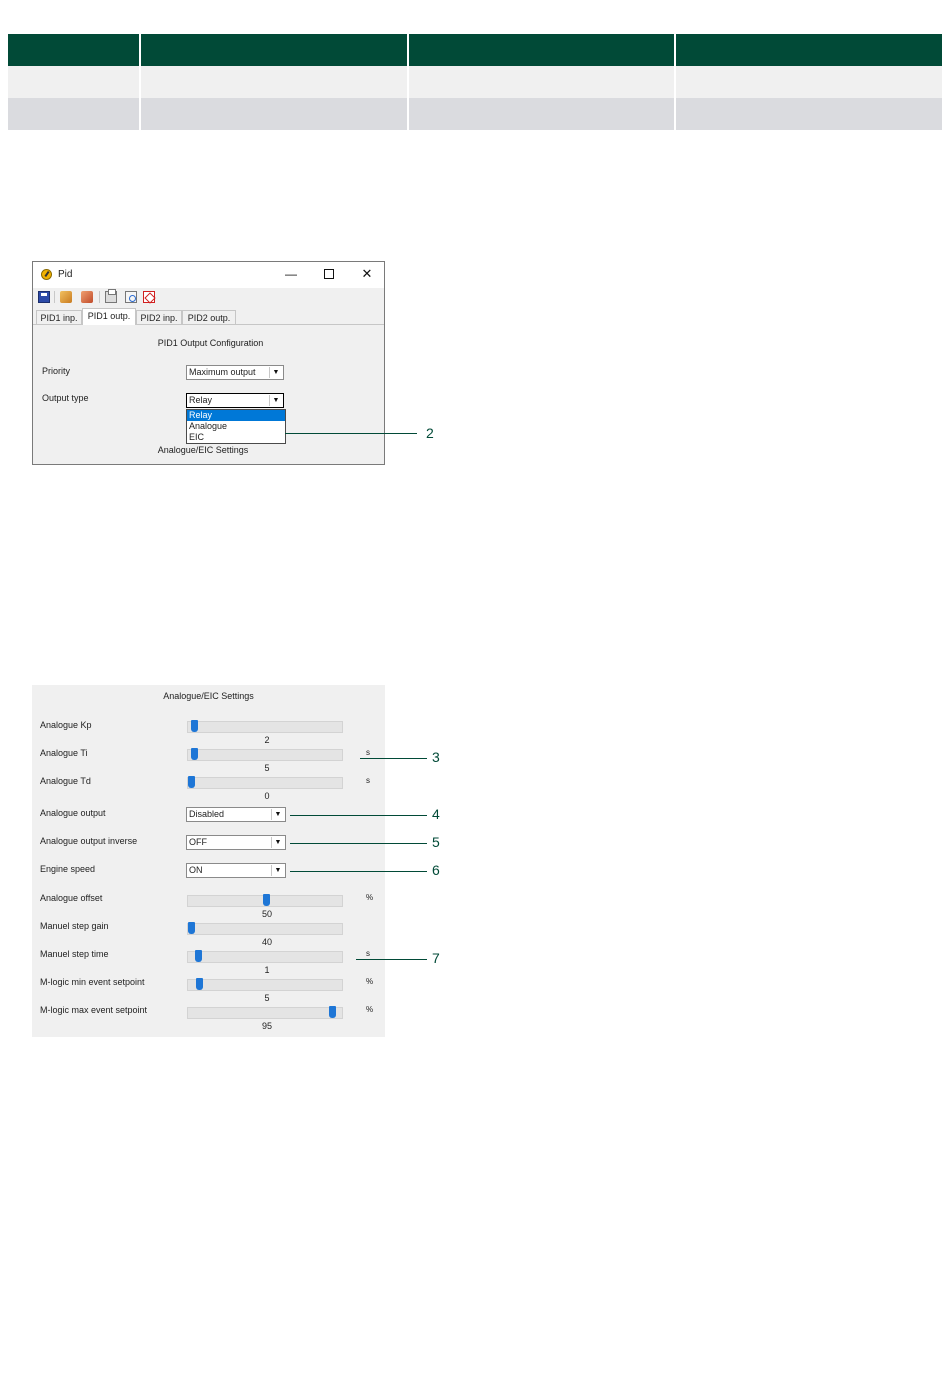 The width and height of the screenshot is (950, 1387). I want to click on priority-value: Maximum output, so click(222, 372).